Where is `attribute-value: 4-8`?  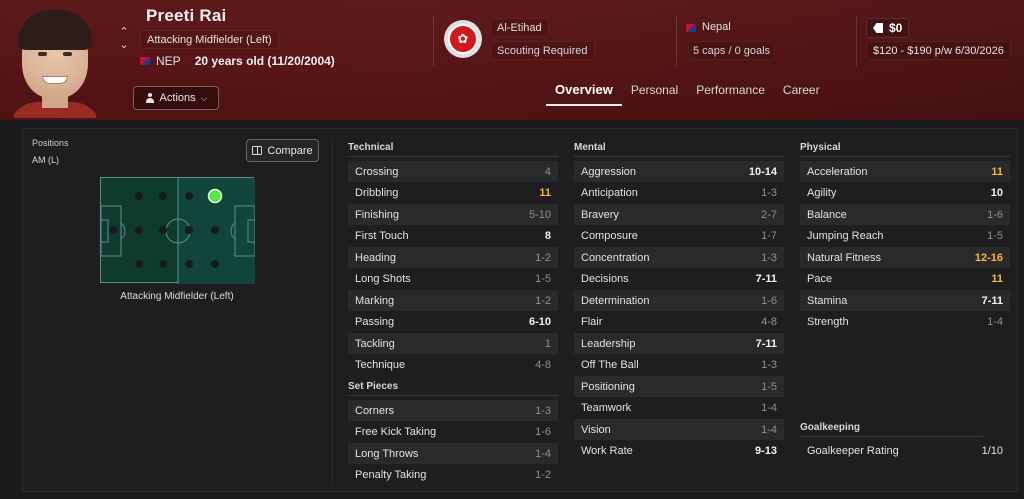 attribute-value: 4-8 is located at coordinates (769, 322).